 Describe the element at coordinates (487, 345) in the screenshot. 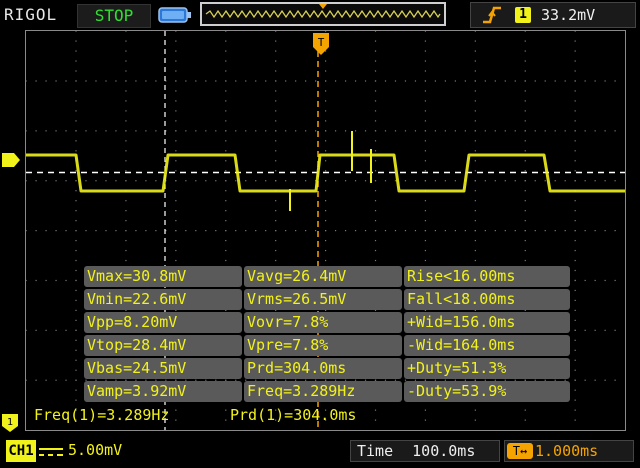

I see `measurement-neg-width: -Wid=164.0ms` at that location.